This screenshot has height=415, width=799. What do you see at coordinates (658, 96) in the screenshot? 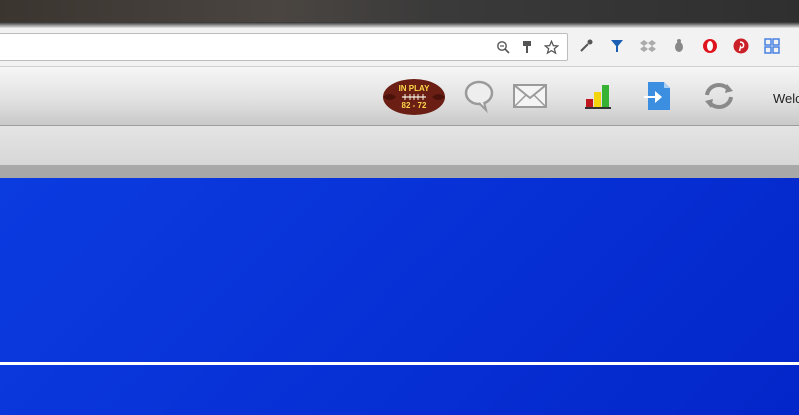
I see `login-icon` at bounding box center [658, 96].